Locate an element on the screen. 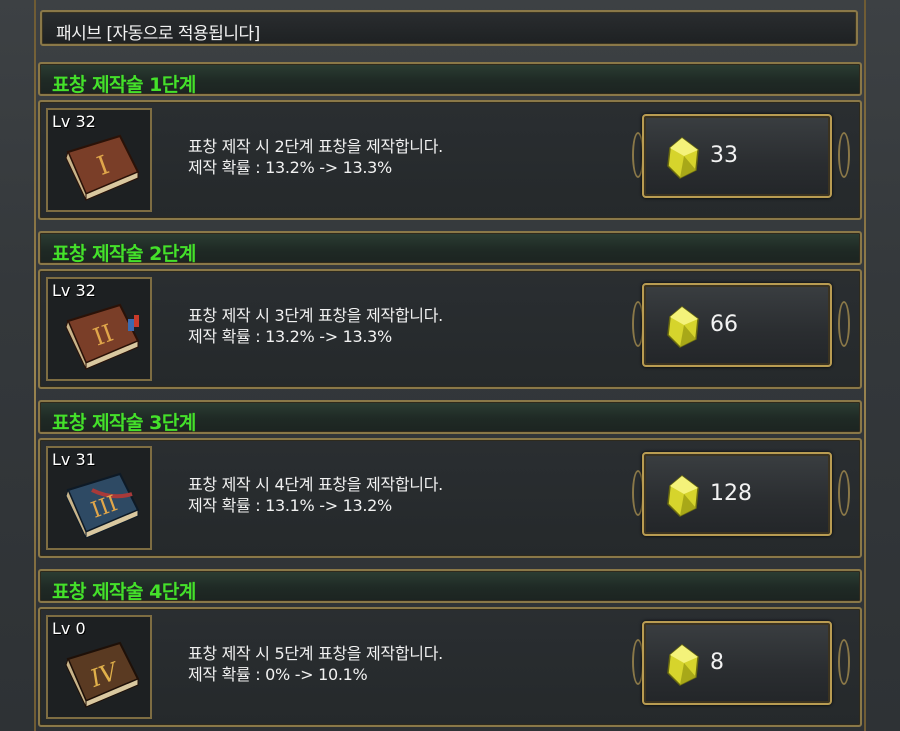 Image resolution: width=900 pixels, height=731 pixels. skill-desc-line2: 제작 확률 : 0% -> 10.1% is located at coordinates (278, 674).